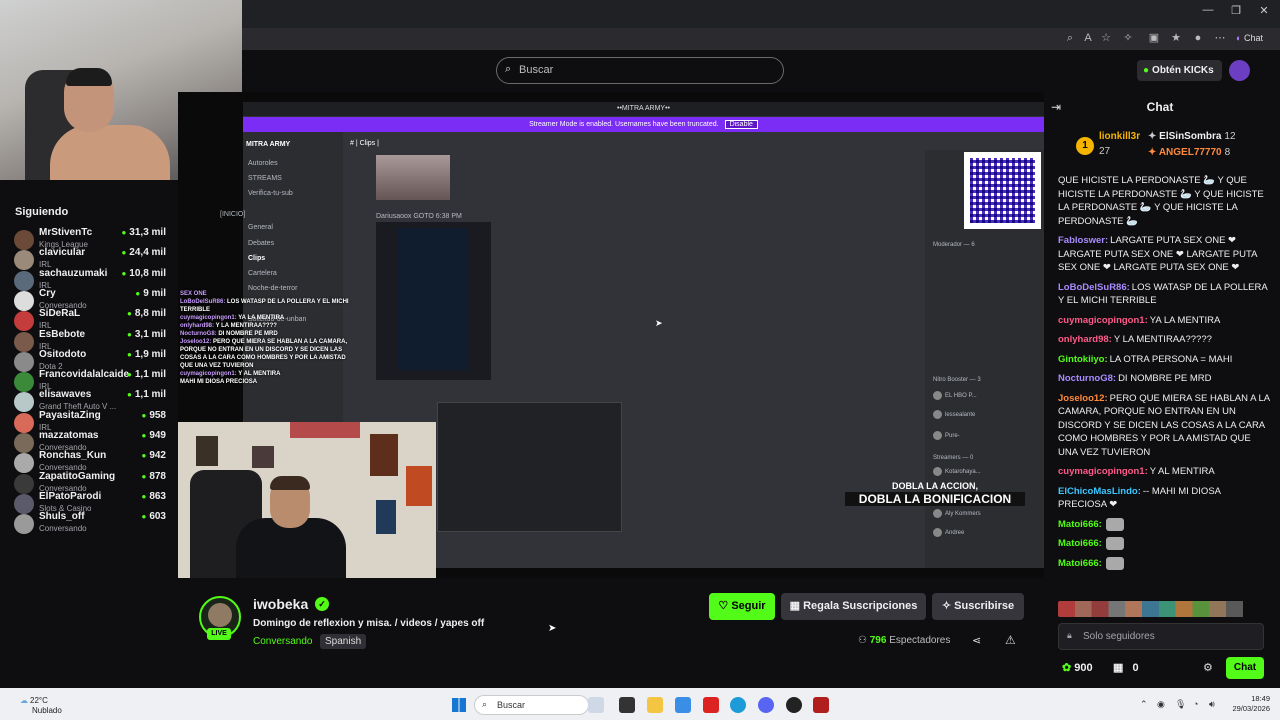 The height and width of the screenshot is (720, 1280). What do you see at coordinates (1163, 609) in the screenshot?
I see `emote-bar` at bounding box center [1163, 609].